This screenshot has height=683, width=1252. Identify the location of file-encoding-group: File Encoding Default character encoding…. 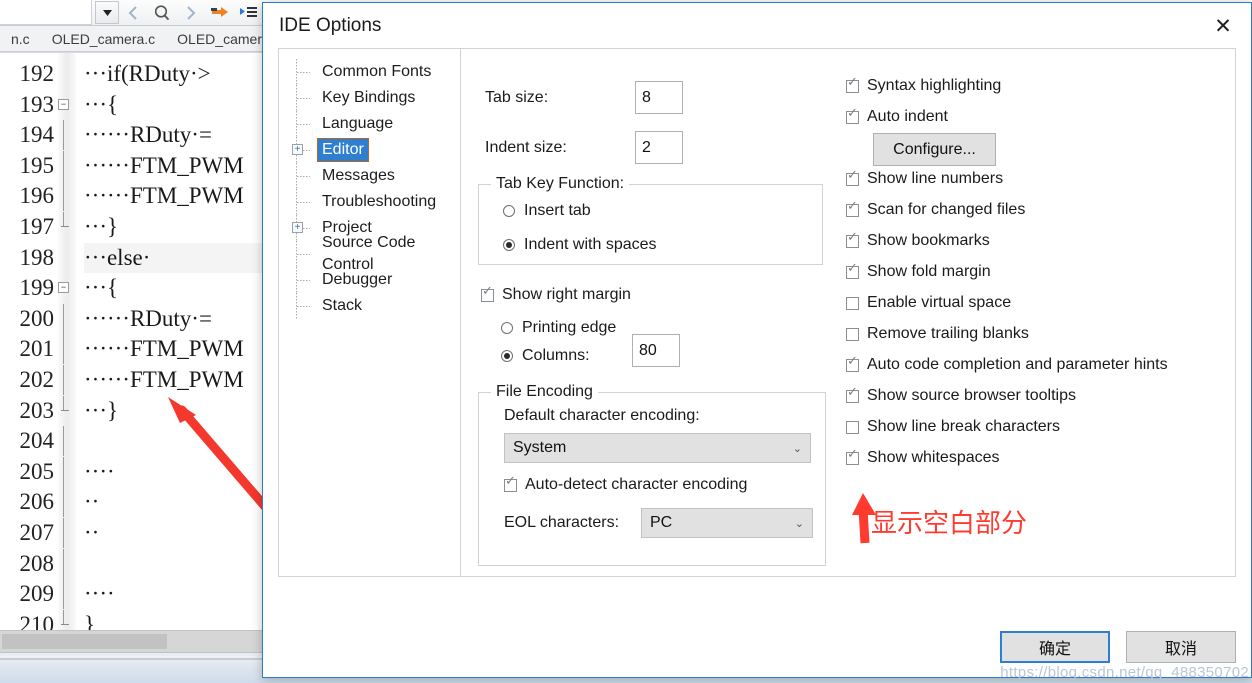
(652, 474).